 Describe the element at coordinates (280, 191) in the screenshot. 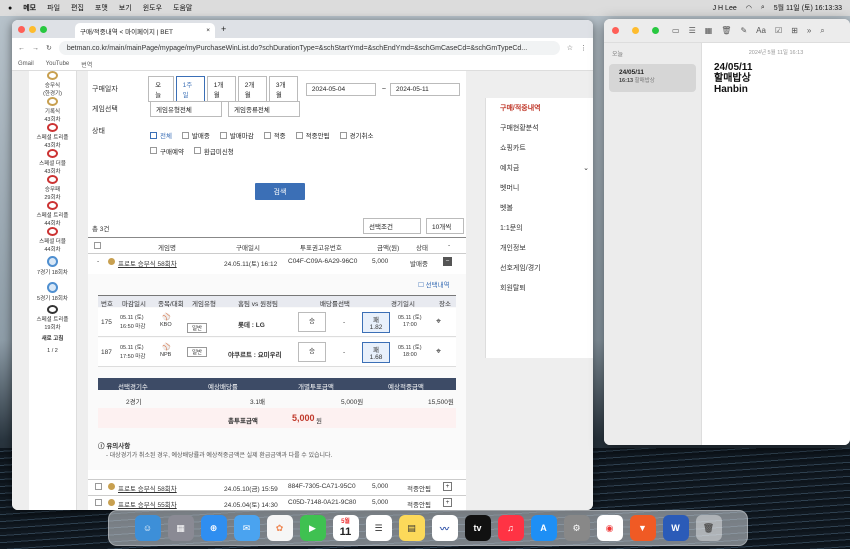

I see `search-button: 검색` at that location.